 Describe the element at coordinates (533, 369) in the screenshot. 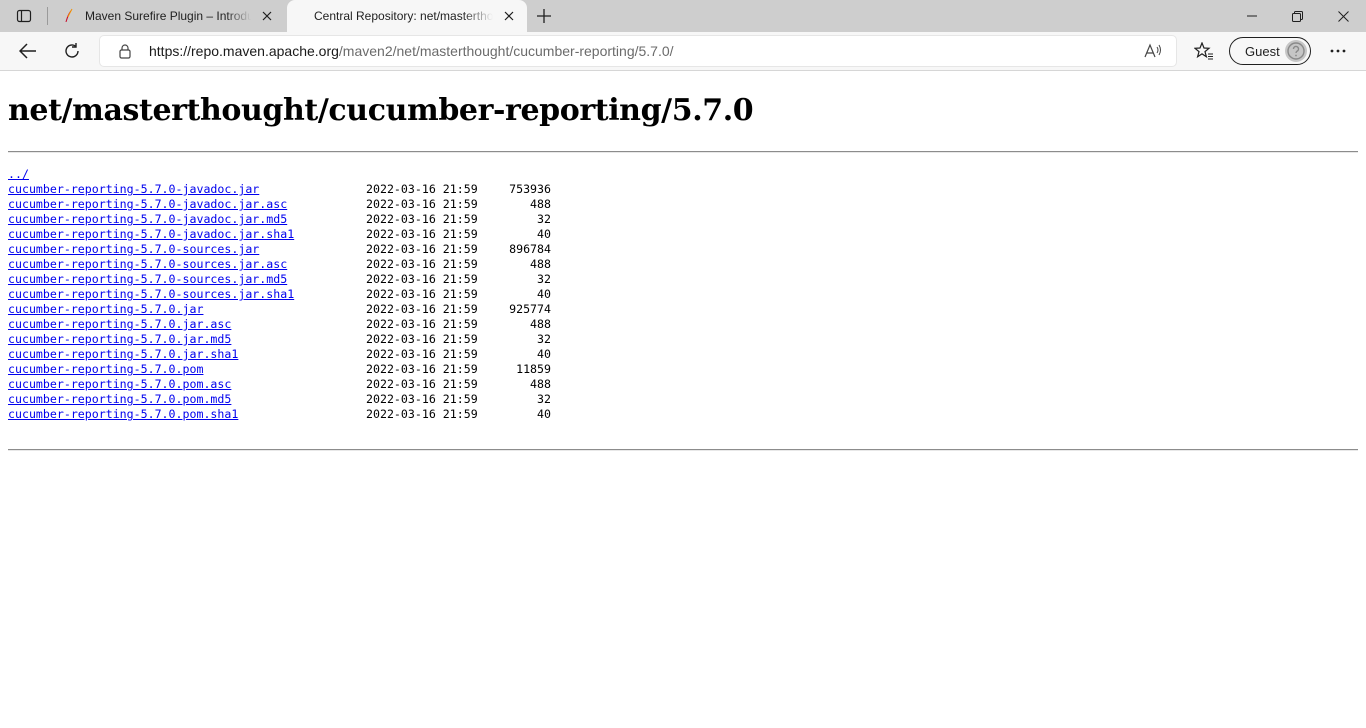

I see `file-size: 11859` at that location.